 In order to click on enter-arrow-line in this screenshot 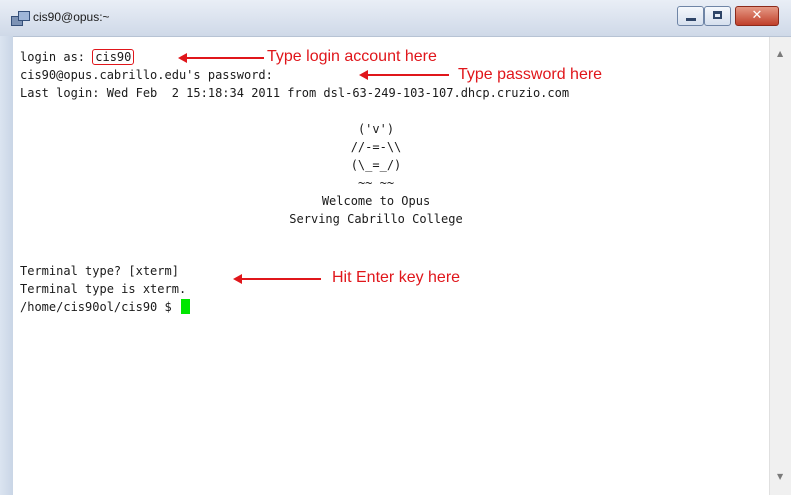, I will do `click(281, 279)`.